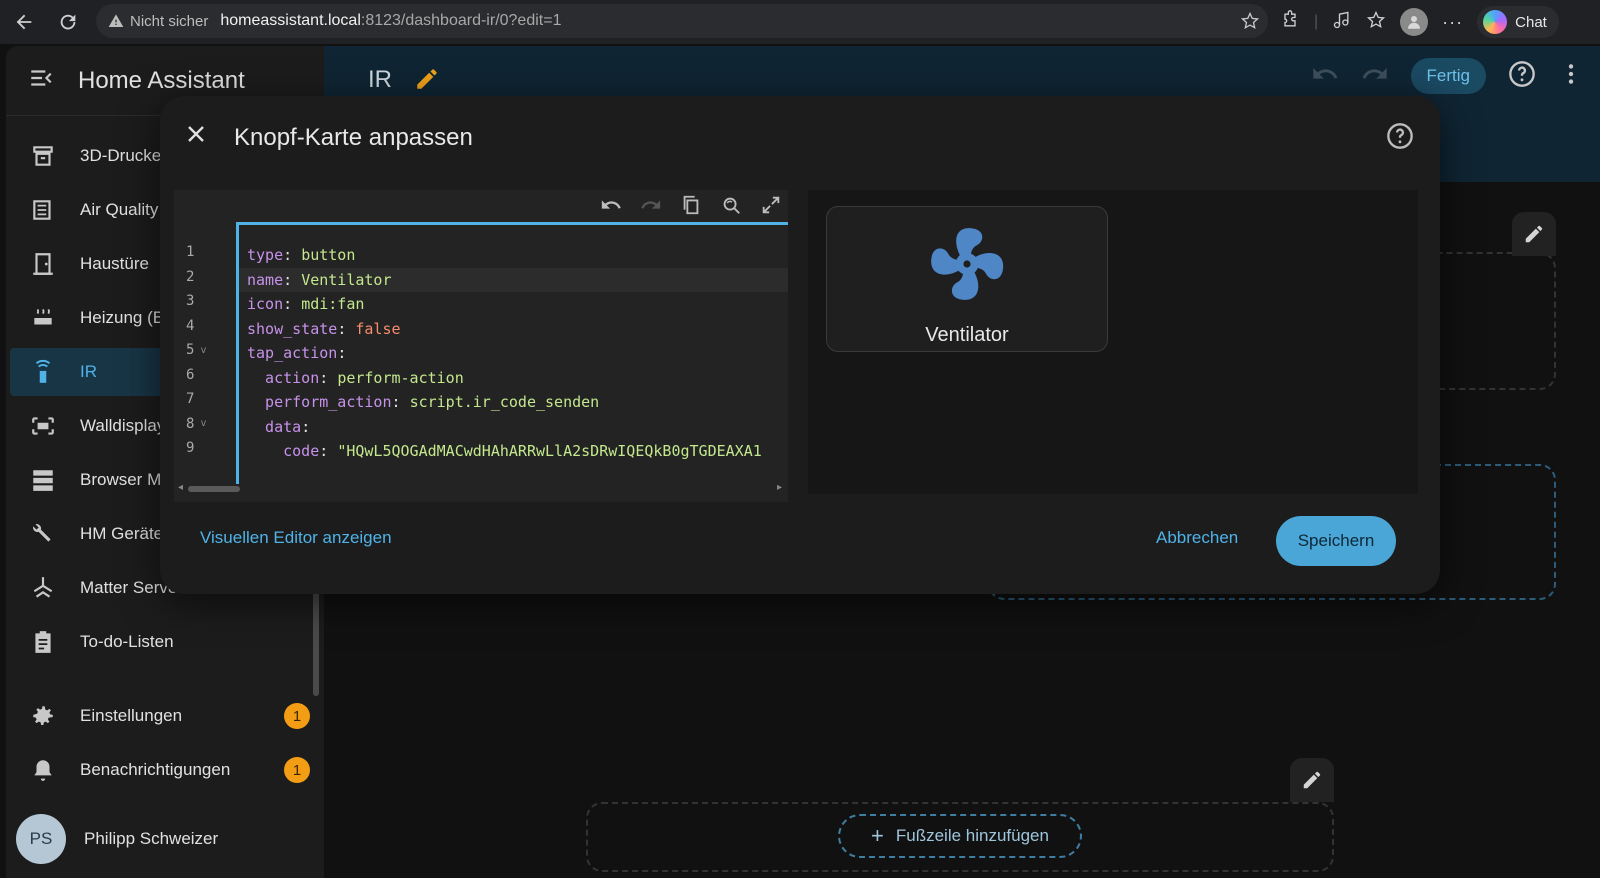  What do you see at coordinates (779, 487) in the screenshot?
I see `scroll-right-arrow: ▸` at bounding box center [779, 487].